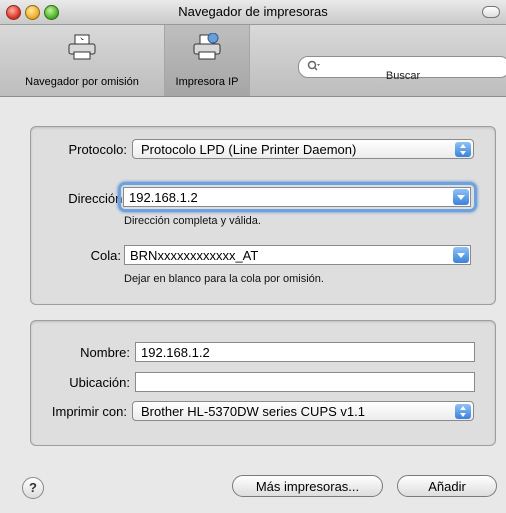  Describe the element at coordinates (447, 486) in the screenshot. I see `add-button: Añadir` at that location.